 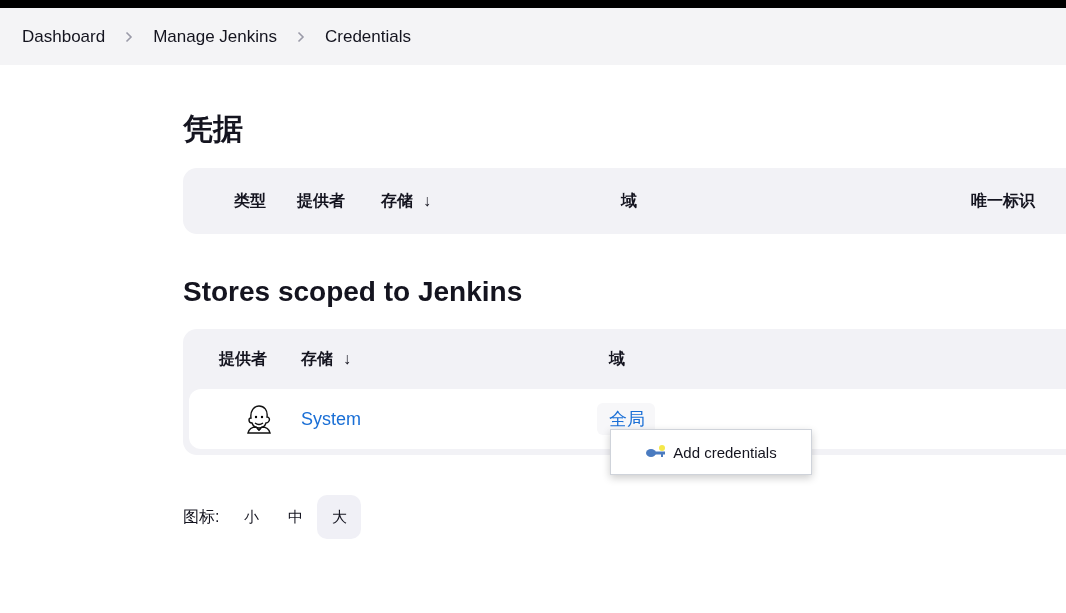 What do you see at coordinates (711, 452) in the screenshot?
I see `menu-item: Add credentials` at bounding box center [711, 452].